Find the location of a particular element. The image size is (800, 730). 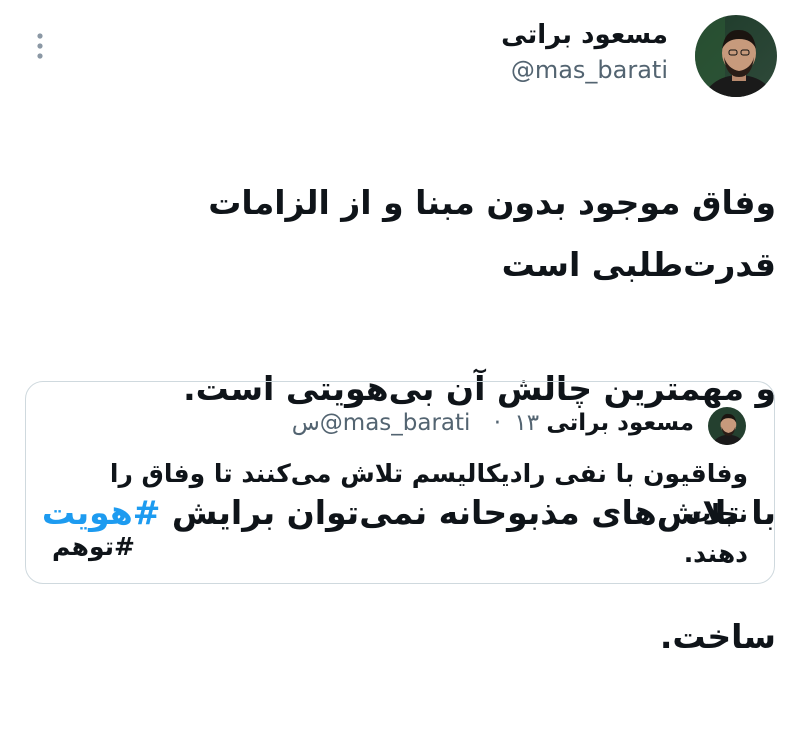

quote-avatar is located at coordinates (727, 426).